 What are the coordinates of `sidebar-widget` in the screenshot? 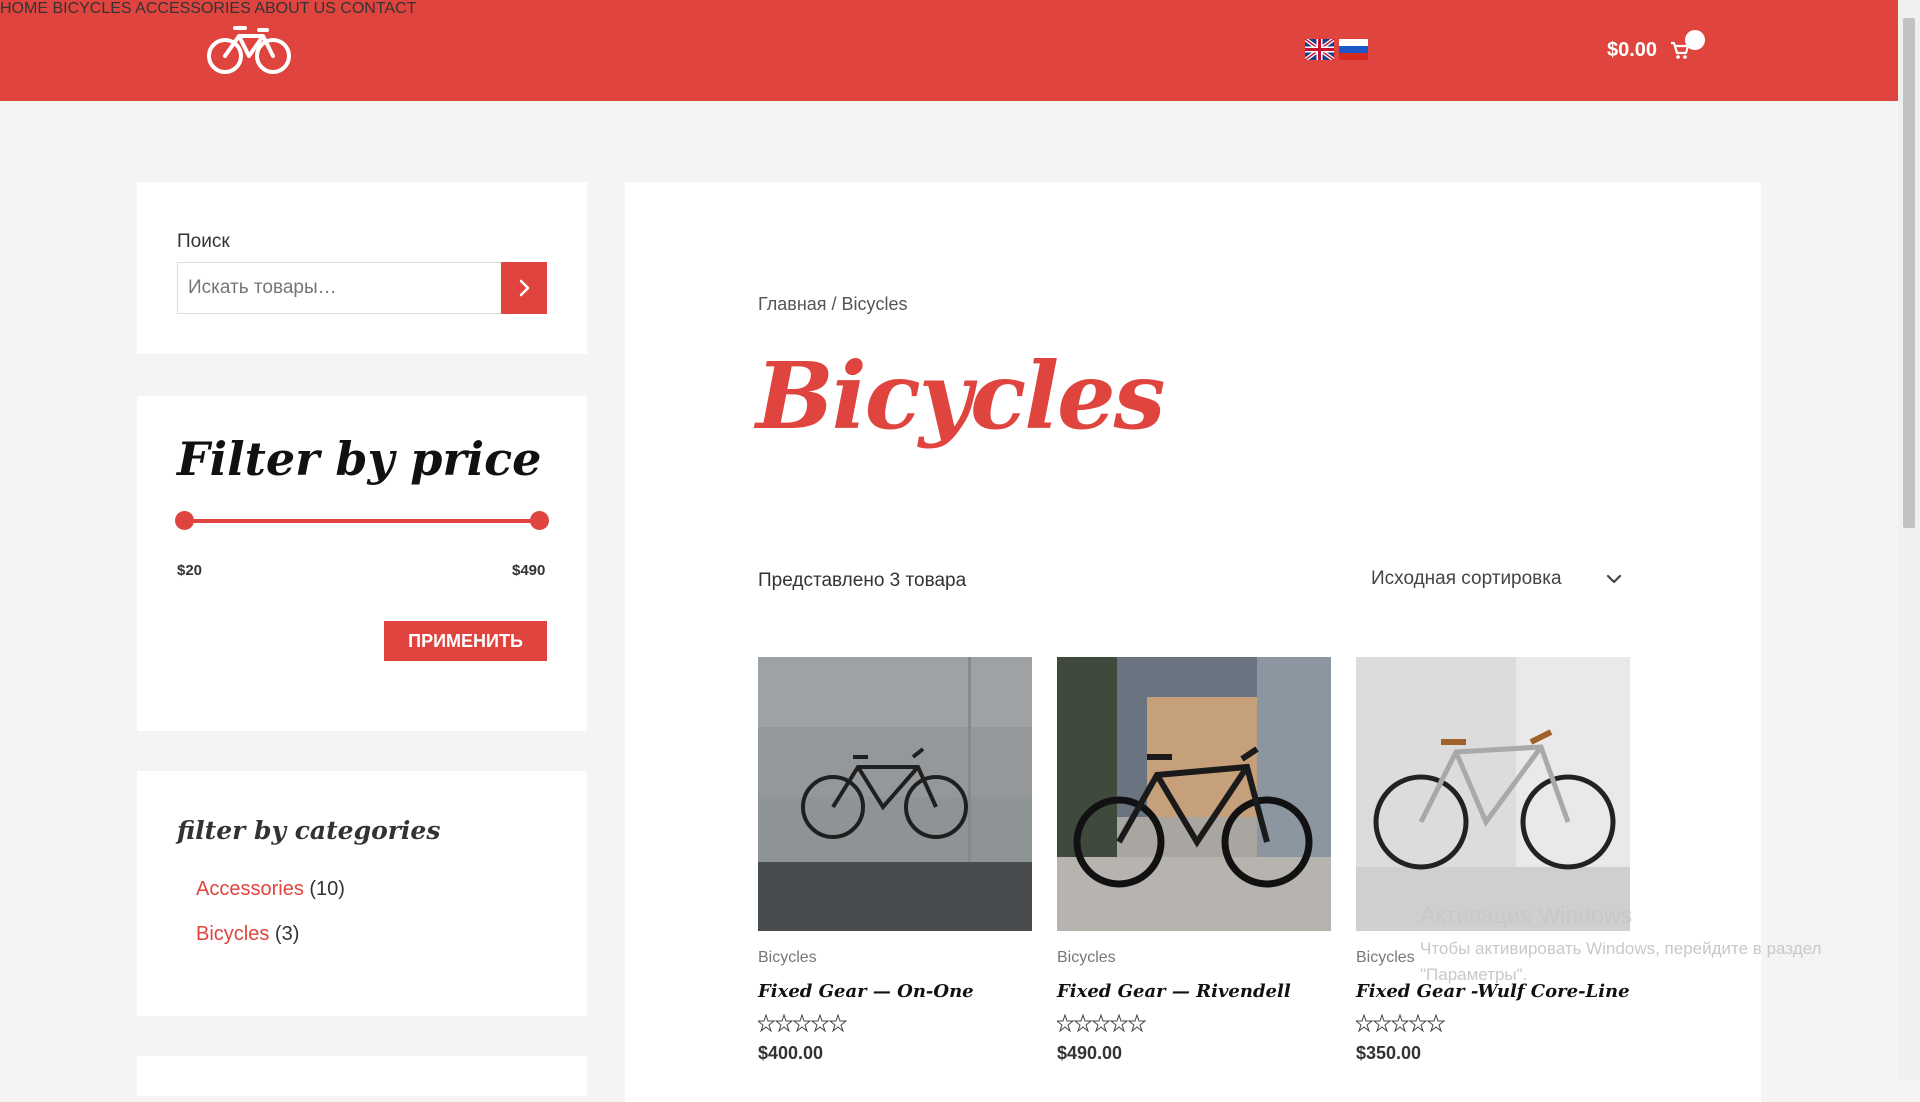 It's located at (362, 1076).